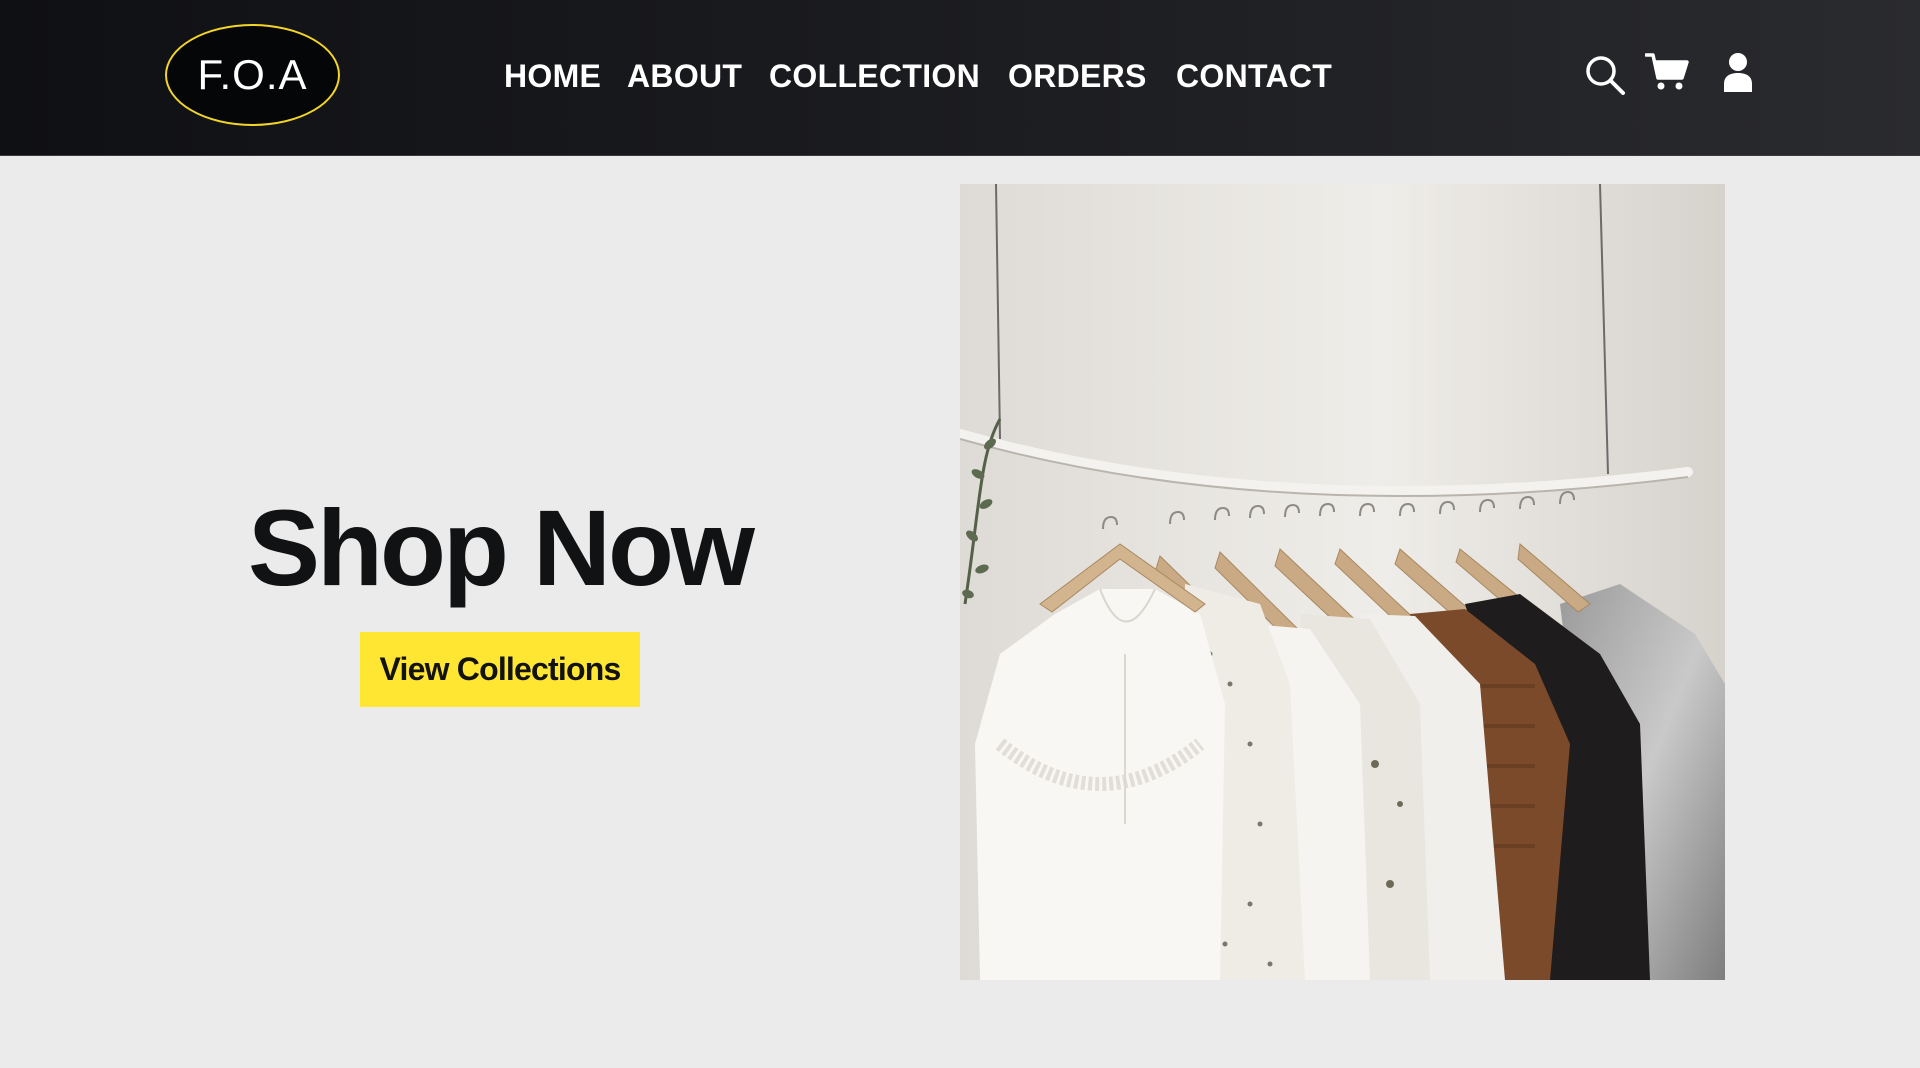  Describe the element at coordinates (1077, 76) in the screenshot. I see `nav-orders: ORDERS` at that location.